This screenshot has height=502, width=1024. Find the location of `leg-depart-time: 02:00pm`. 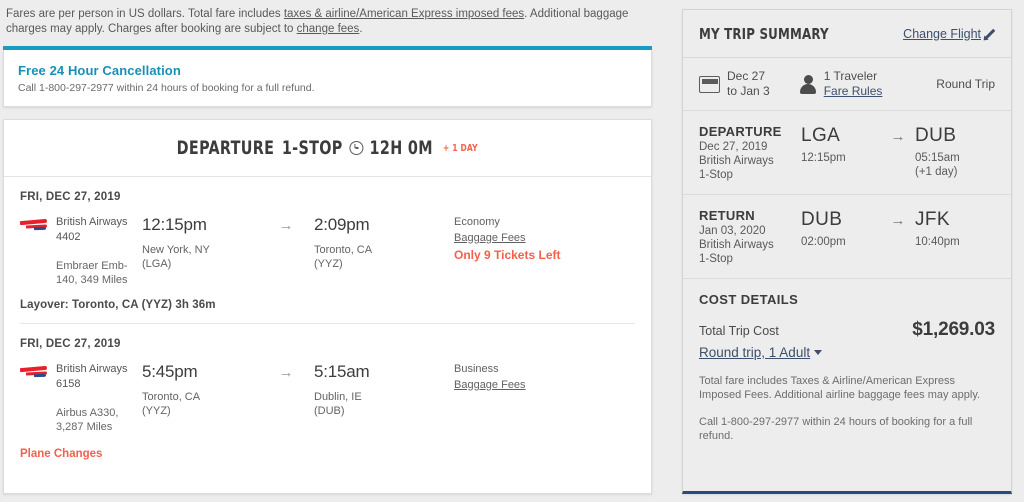

leg-depart-time: 02:00pm is located at coordinates (823, 242).